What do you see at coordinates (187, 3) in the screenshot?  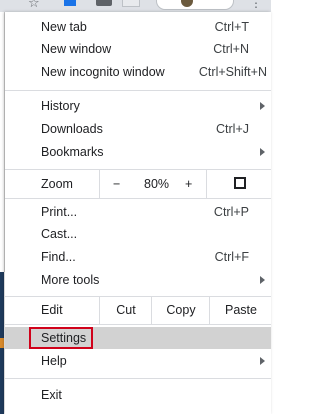 I see `avatar` at bounding box center [187, 3].